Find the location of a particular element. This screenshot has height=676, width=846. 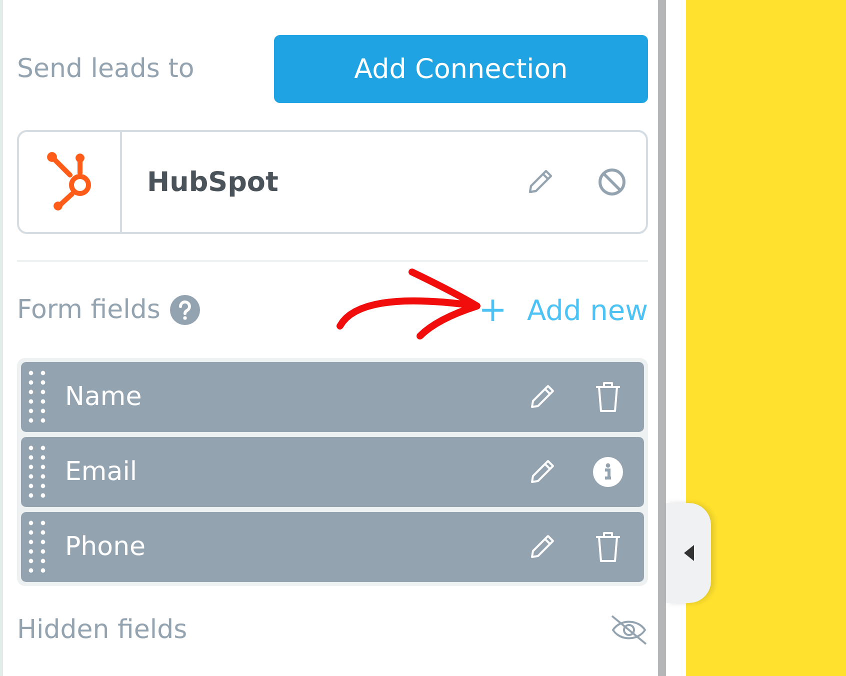

form-field-row: Email is located at coordinates (332, 472).